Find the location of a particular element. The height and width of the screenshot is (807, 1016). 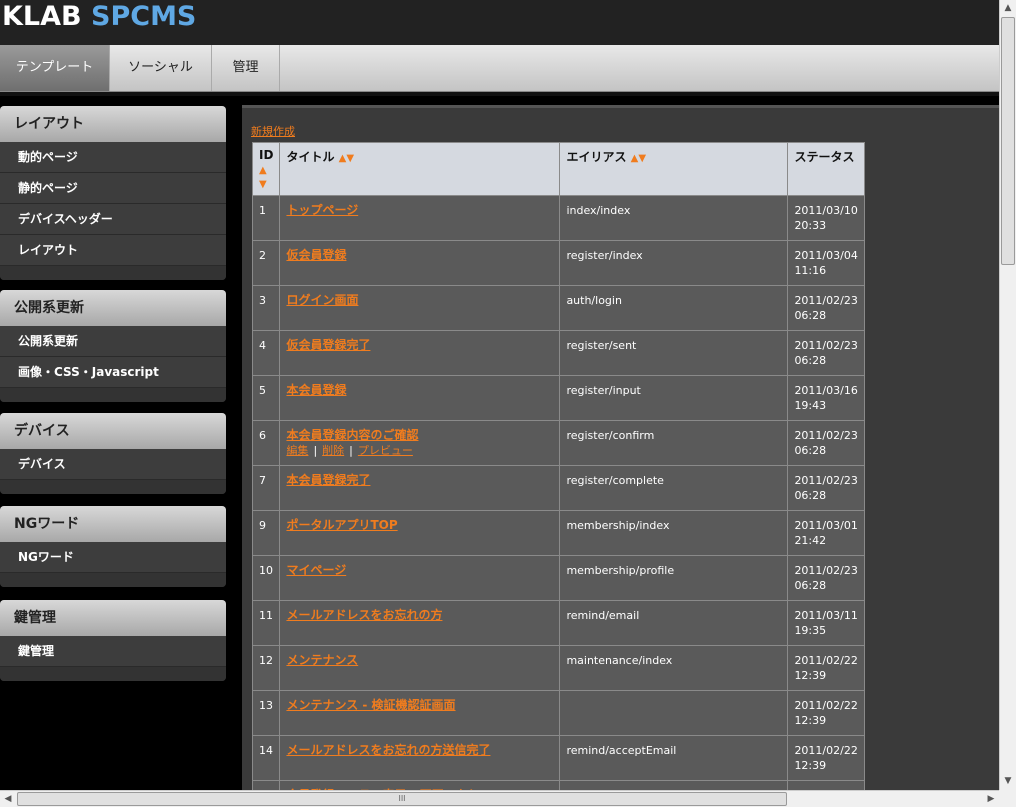

cell-alias: maintenance/index is located at coordinates (674, 668).